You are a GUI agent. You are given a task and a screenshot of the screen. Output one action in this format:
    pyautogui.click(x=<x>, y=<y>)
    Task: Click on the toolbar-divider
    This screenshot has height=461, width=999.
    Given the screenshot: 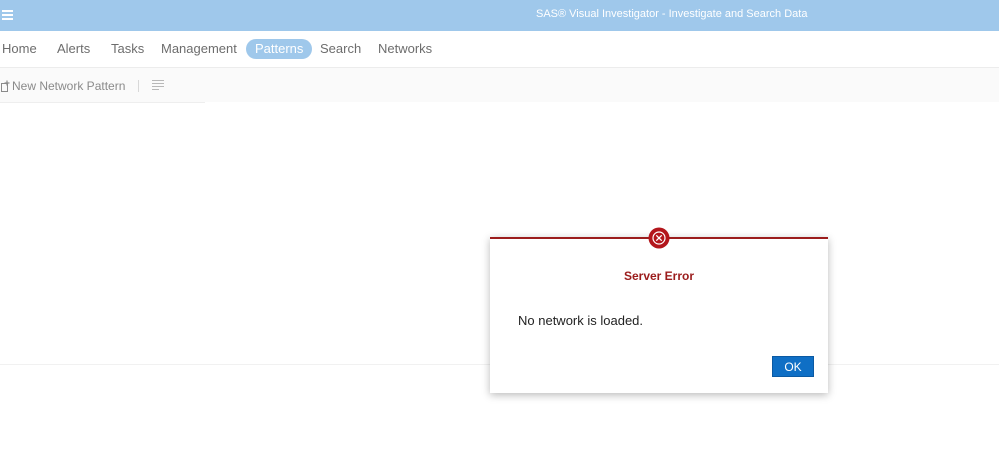 What is the action you would take?
    pyautogui.click(x=138, y=86)
    